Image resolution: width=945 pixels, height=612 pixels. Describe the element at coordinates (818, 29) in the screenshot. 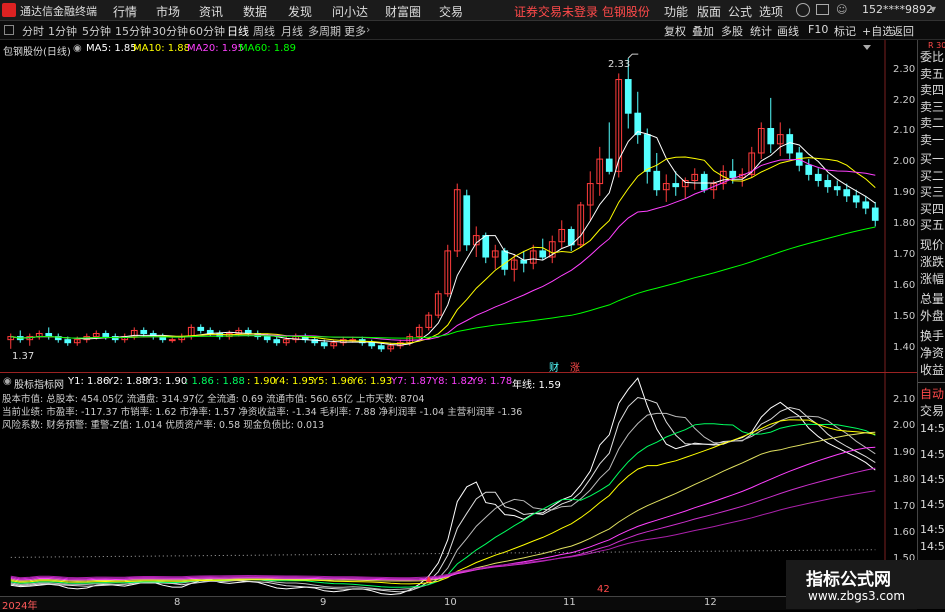

I see `toolbar-button: F10` at that location.